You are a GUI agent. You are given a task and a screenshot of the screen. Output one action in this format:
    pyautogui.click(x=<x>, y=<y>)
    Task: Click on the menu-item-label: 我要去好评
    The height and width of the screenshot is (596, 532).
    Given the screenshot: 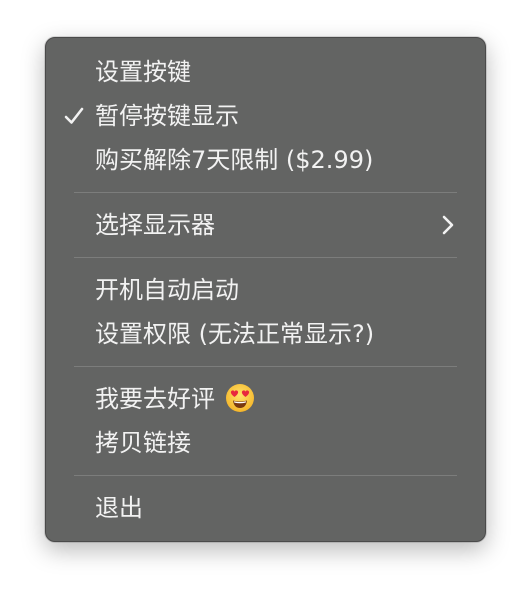 What is the action you would take?
    pyautogui.click(x=155, y=399)
    